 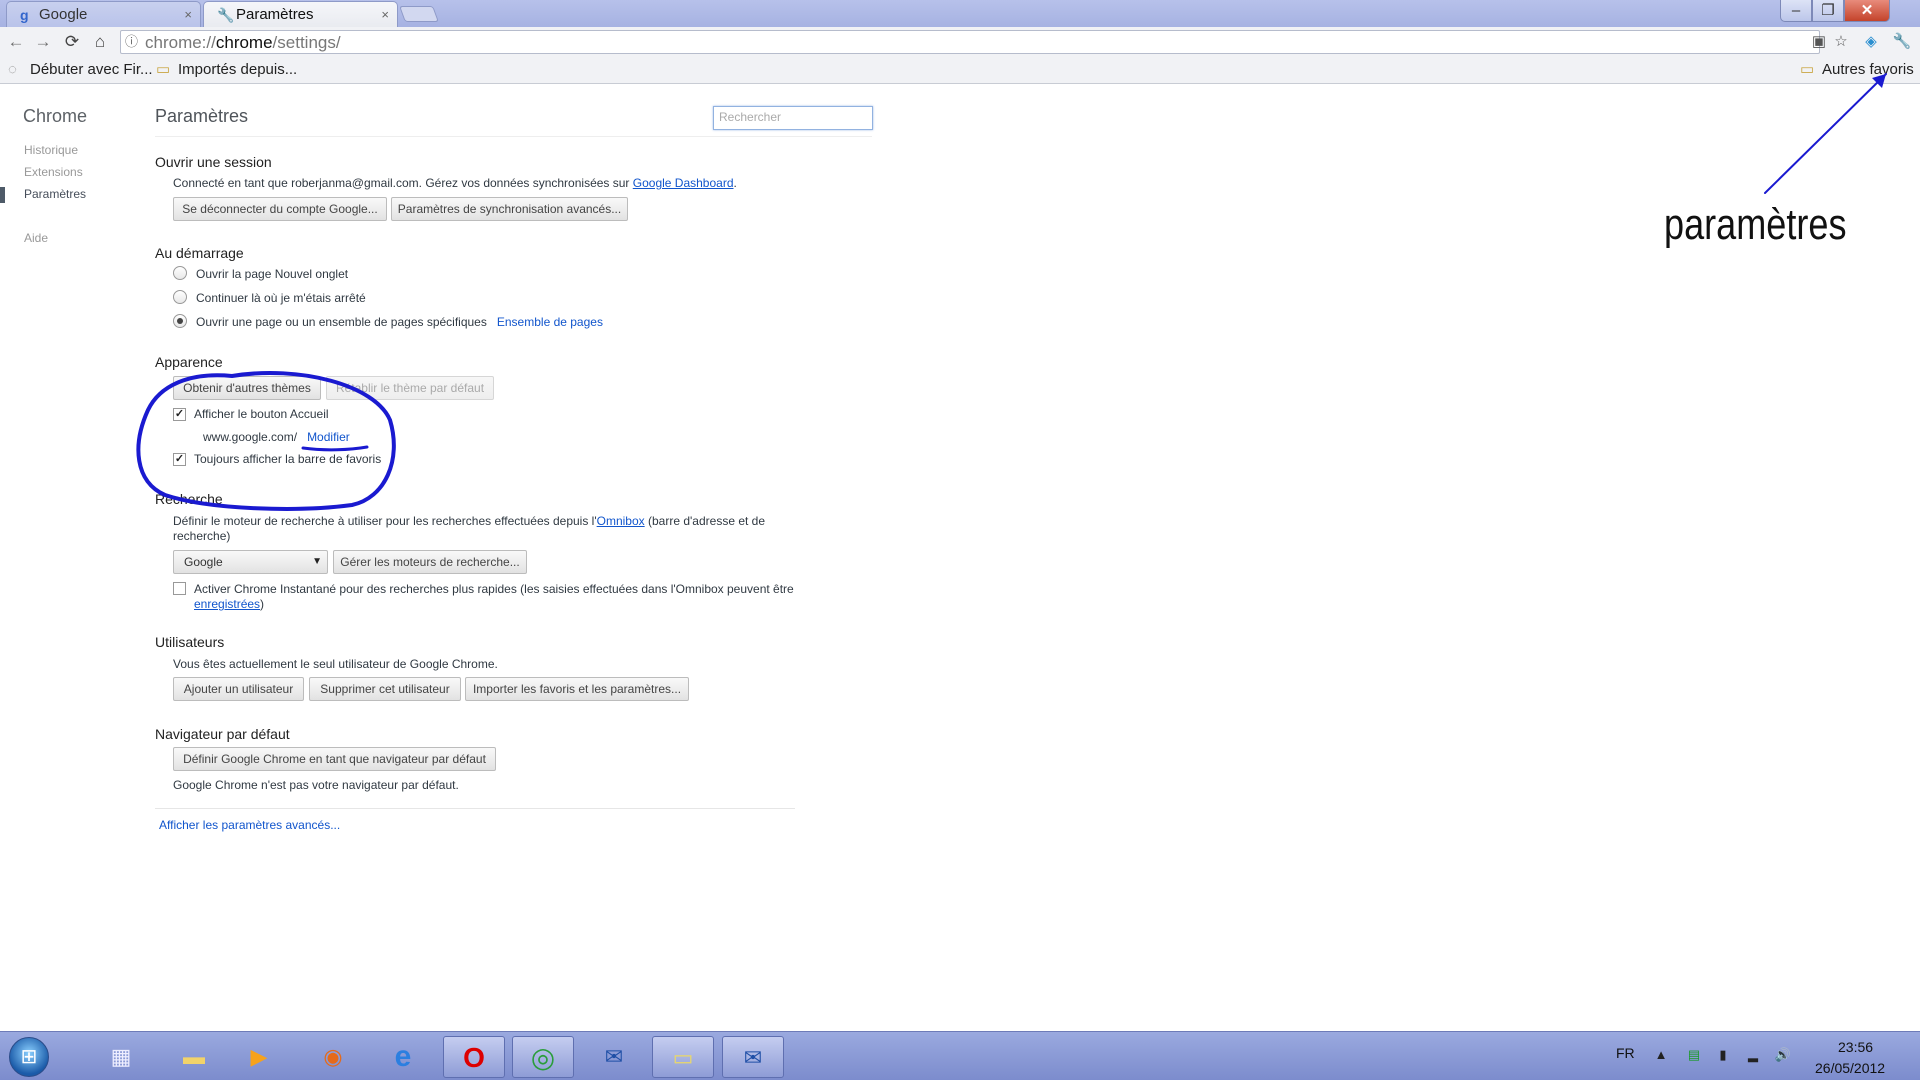 I want to click on clock-date: 26/05/2012, so click(x=1850, y=1068).